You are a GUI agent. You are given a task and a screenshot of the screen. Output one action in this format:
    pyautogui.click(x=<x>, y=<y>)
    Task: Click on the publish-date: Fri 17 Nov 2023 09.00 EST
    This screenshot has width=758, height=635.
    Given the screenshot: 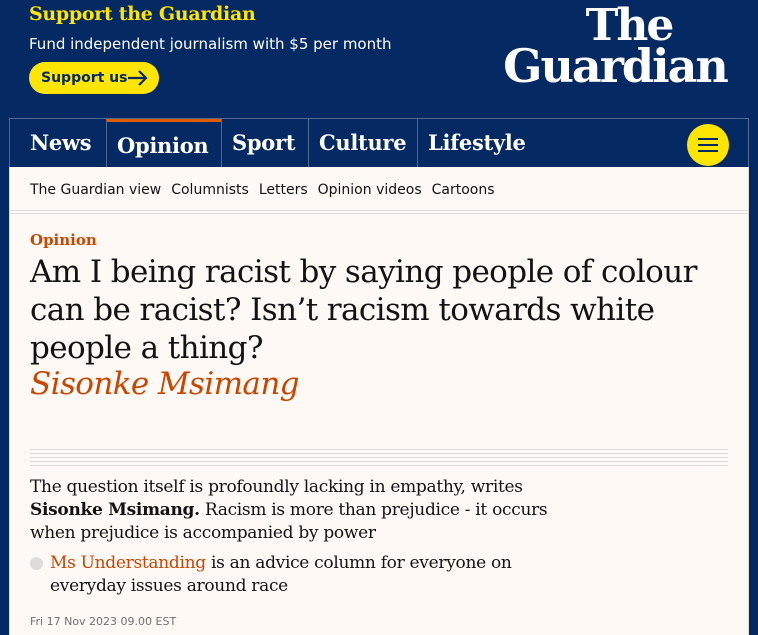 What is the action you would take?
    pyautogui.click(x=103, y=621)
    